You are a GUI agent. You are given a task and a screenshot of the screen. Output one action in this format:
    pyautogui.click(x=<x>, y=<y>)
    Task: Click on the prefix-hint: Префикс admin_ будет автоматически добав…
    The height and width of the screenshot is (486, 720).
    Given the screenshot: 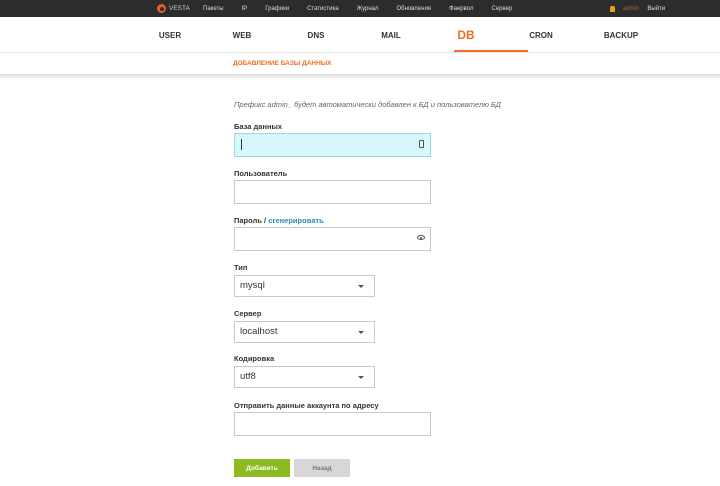 What is the action you would take?
    pyautogui.click(x=367, y=104)
    